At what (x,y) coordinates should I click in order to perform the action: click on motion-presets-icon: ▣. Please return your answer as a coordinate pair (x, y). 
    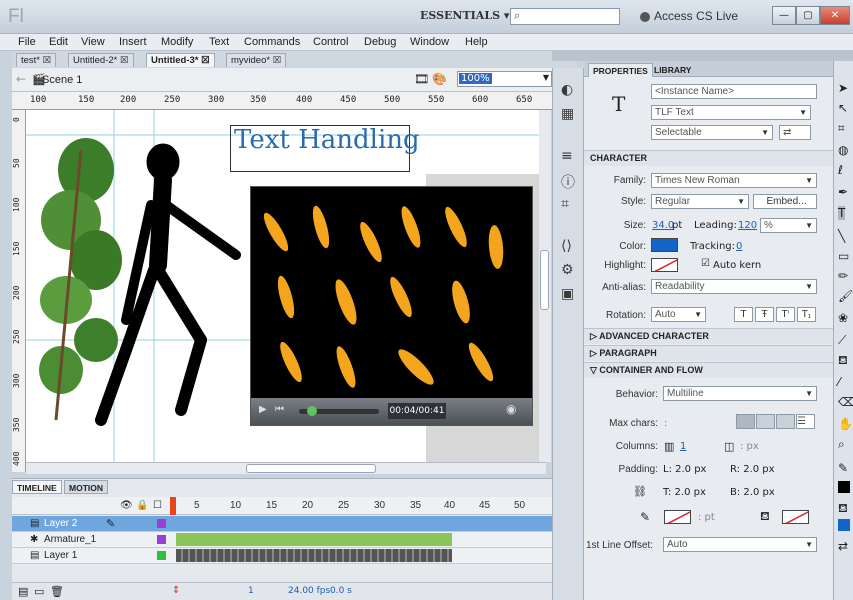
    Looking at the image, I should click on (567, 294).